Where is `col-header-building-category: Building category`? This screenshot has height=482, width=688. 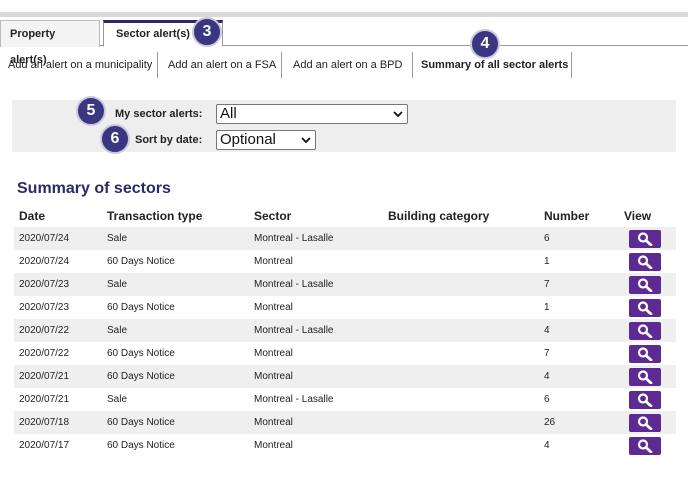 col-header-building-category: Building category is located at coordinates (439, 216).